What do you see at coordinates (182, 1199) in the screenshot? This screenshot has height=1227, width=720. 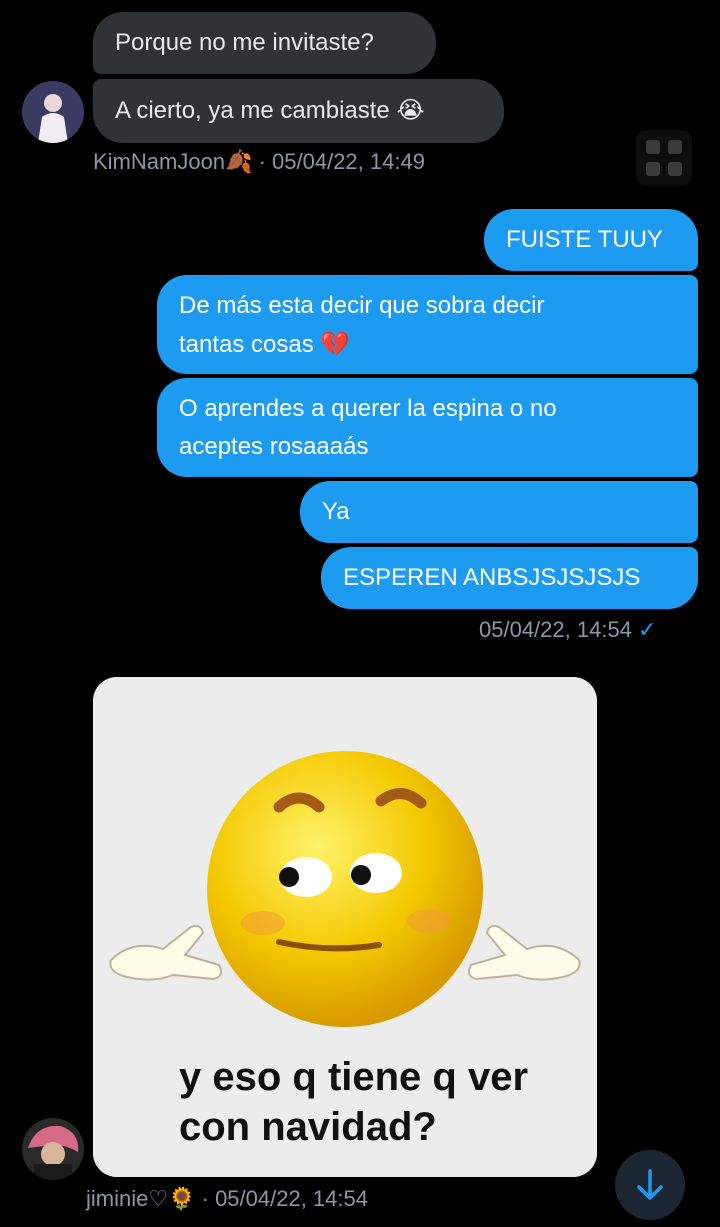 I see `sunflower-emoji: 🌻` at bounding box center [182, 1199].